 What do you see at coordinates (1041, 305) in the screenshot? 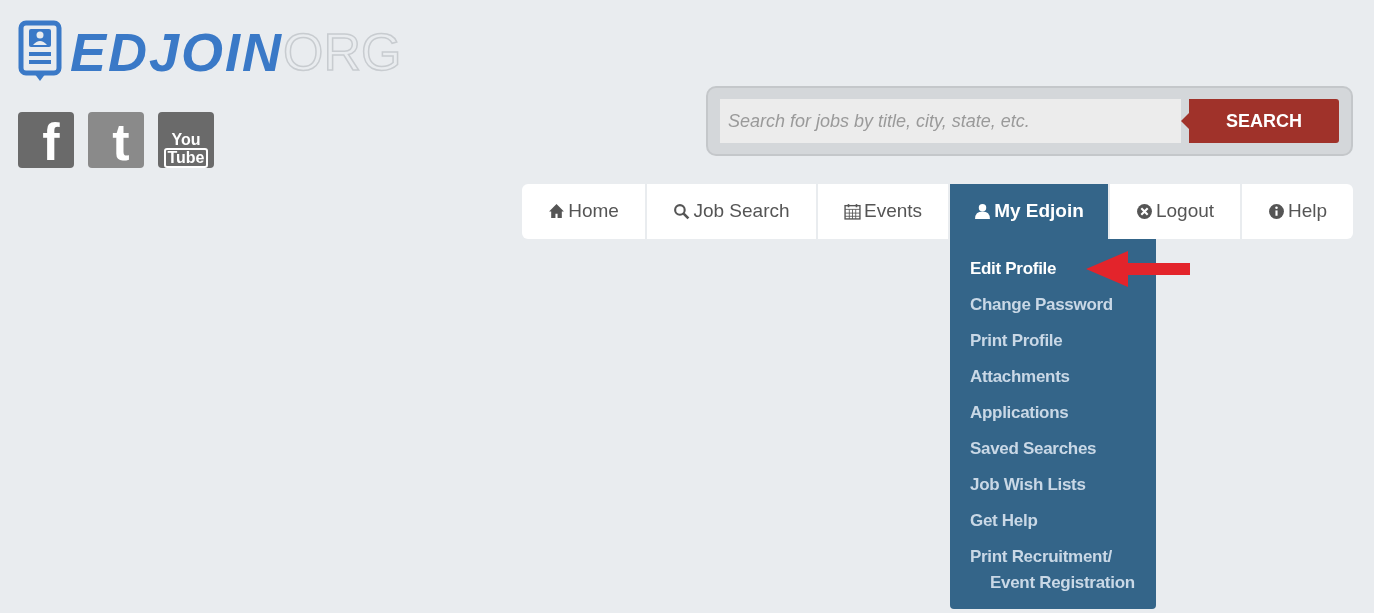
I see `menu-item: Change Password` at bounding box center [1041, 305].